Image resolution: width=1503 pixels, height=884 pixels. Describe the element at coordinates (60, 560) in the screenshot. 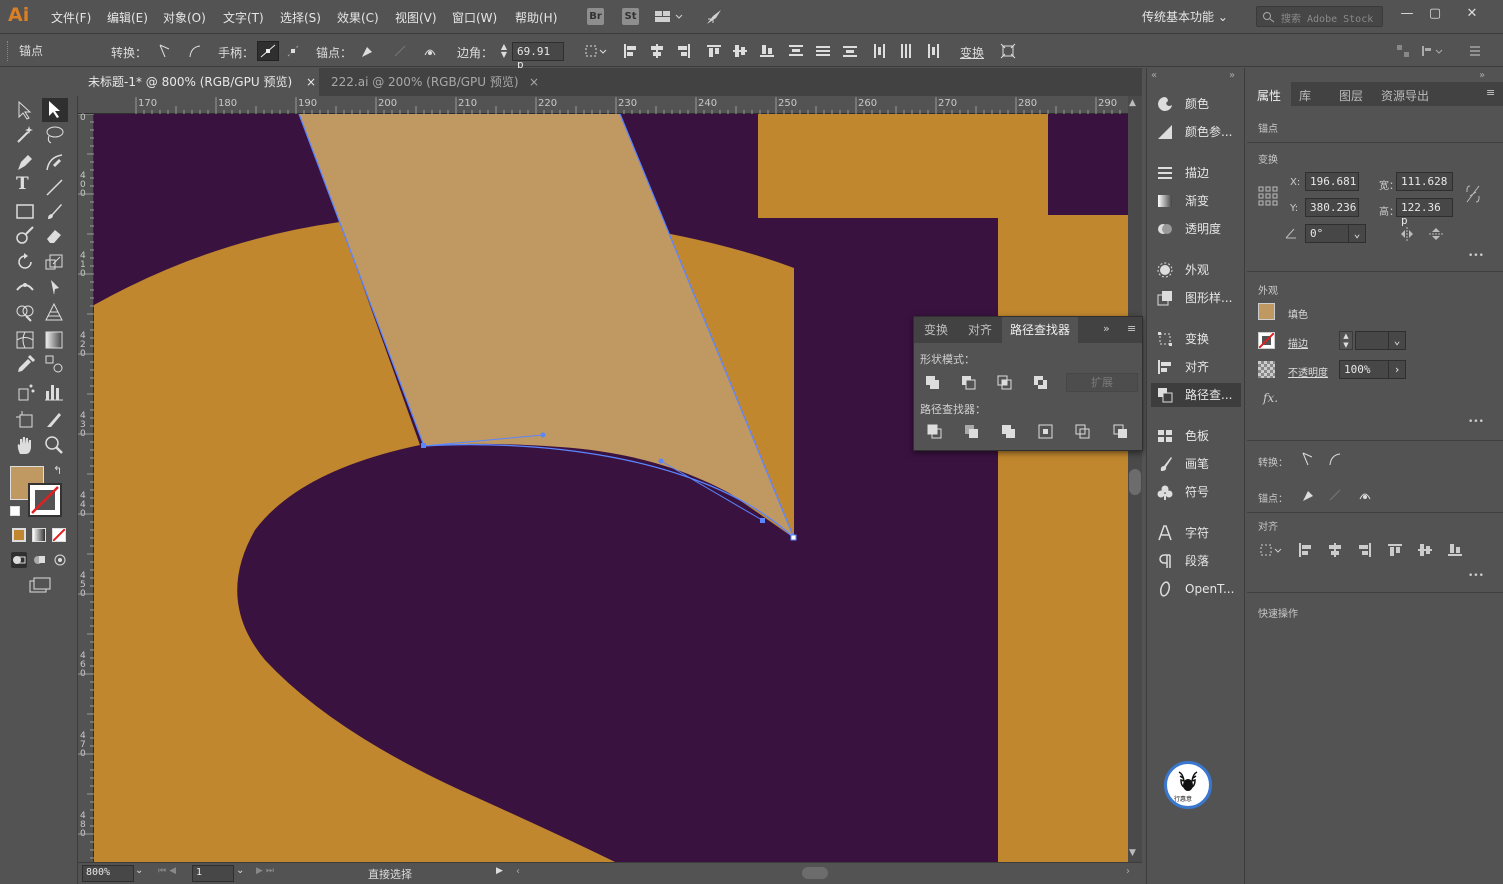

I see `draw-inside-icon` at that location.